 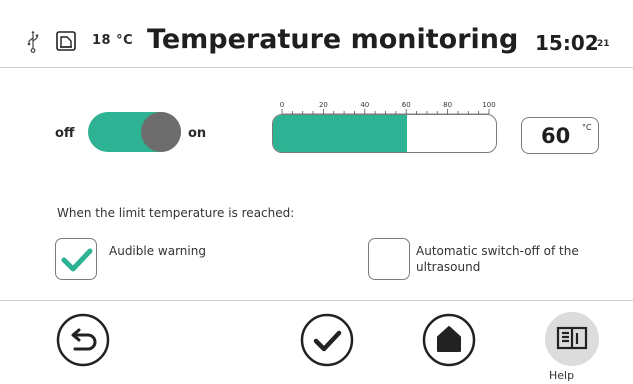 I want to click on sd-card-icon, so click(x=66, y=41).